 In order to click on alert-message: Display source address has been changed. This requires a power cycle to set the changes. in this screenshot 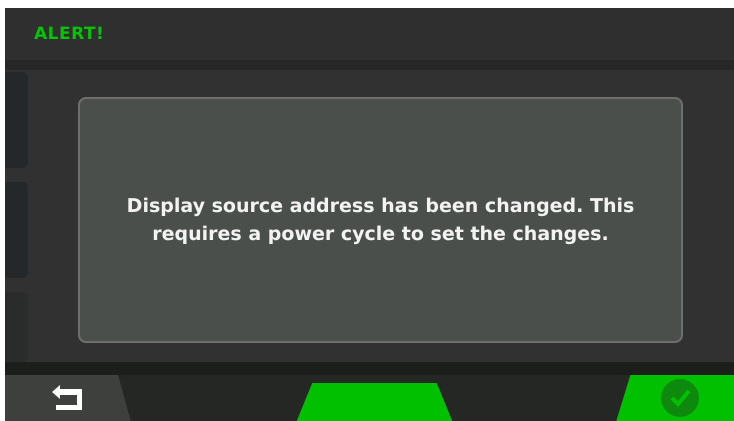, I will do `click(381, 220)`.